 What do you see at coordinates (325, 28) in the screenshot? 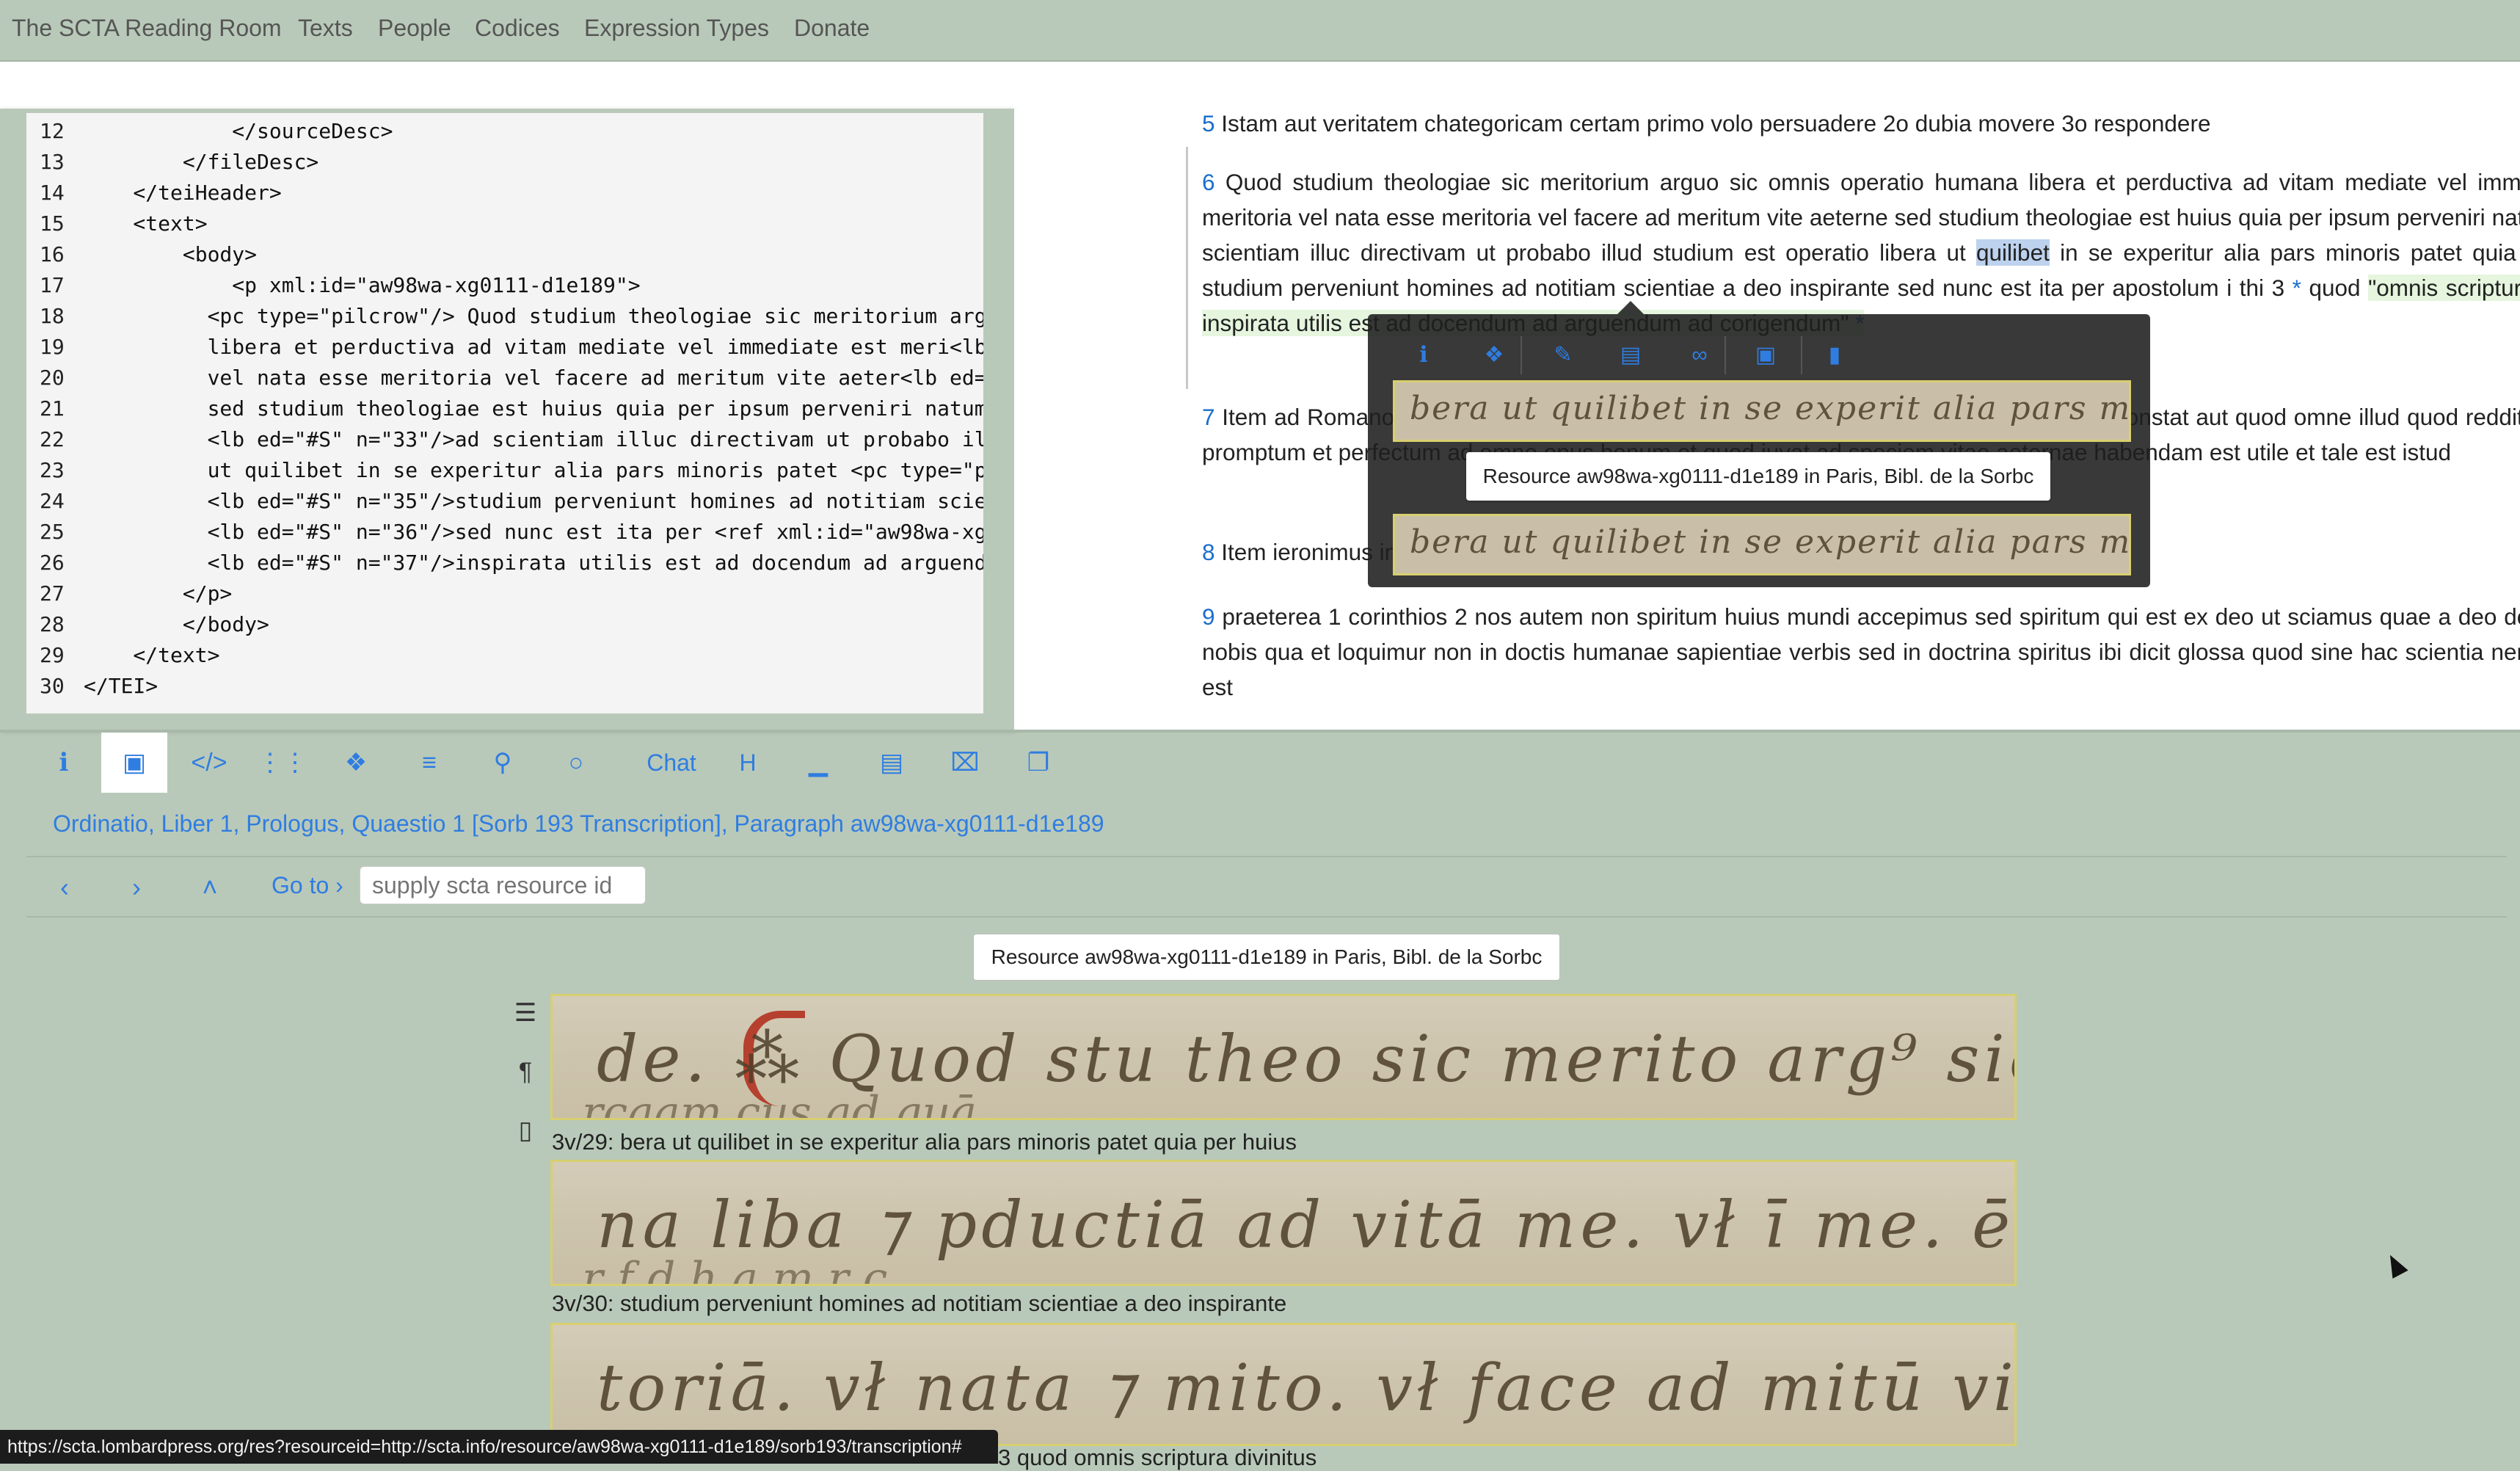
I see `nav-link-texts: Texts` at bounding box center [325, 28].